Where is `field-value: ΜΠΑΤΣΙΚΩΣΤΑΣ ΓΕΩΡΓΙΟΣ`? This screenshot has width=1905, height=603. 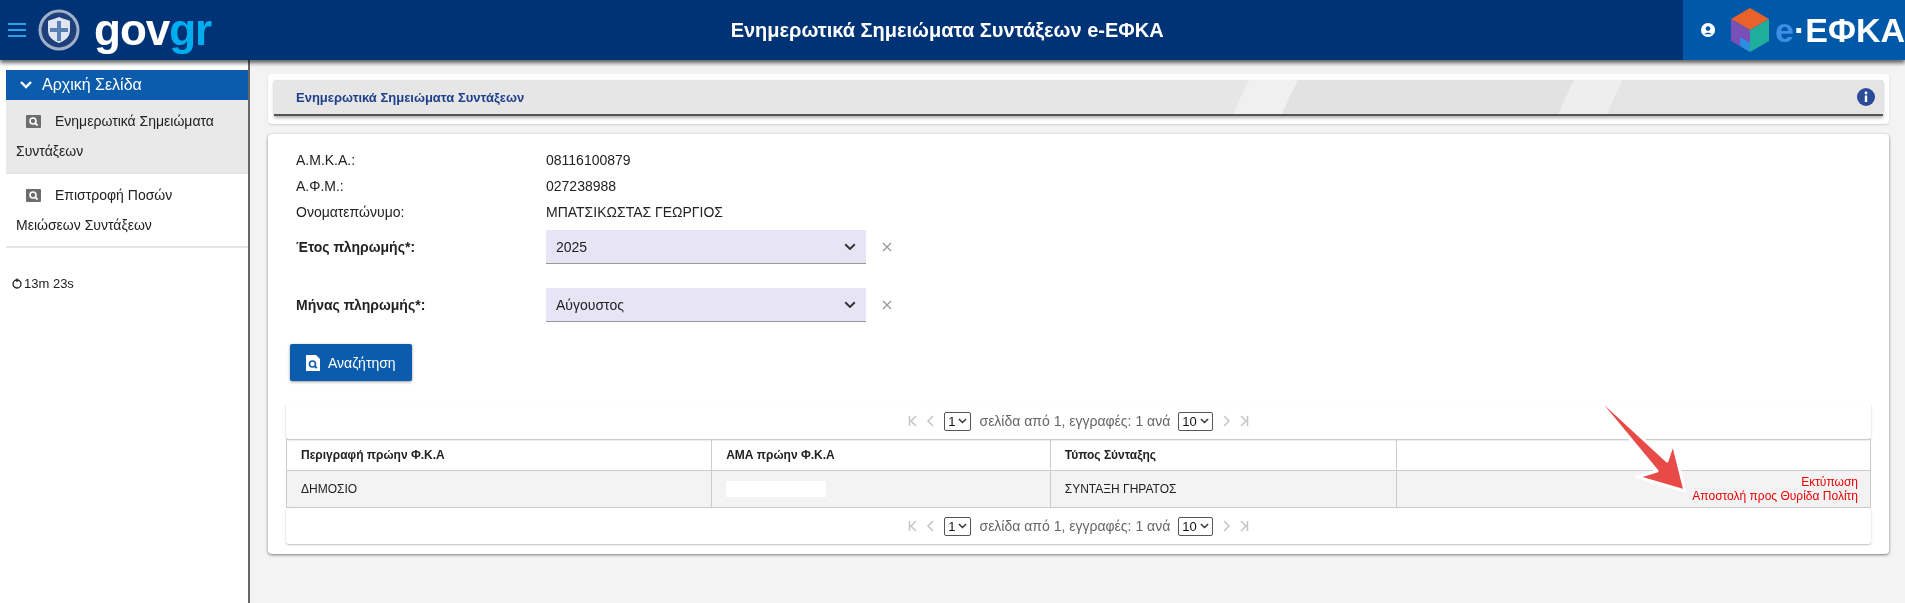
field-value: ΜΠΑΤΣΙΚΩΣΤΑΣ ΓΕΩΡΓΙΟΣ is located at coordinates (635, 212).